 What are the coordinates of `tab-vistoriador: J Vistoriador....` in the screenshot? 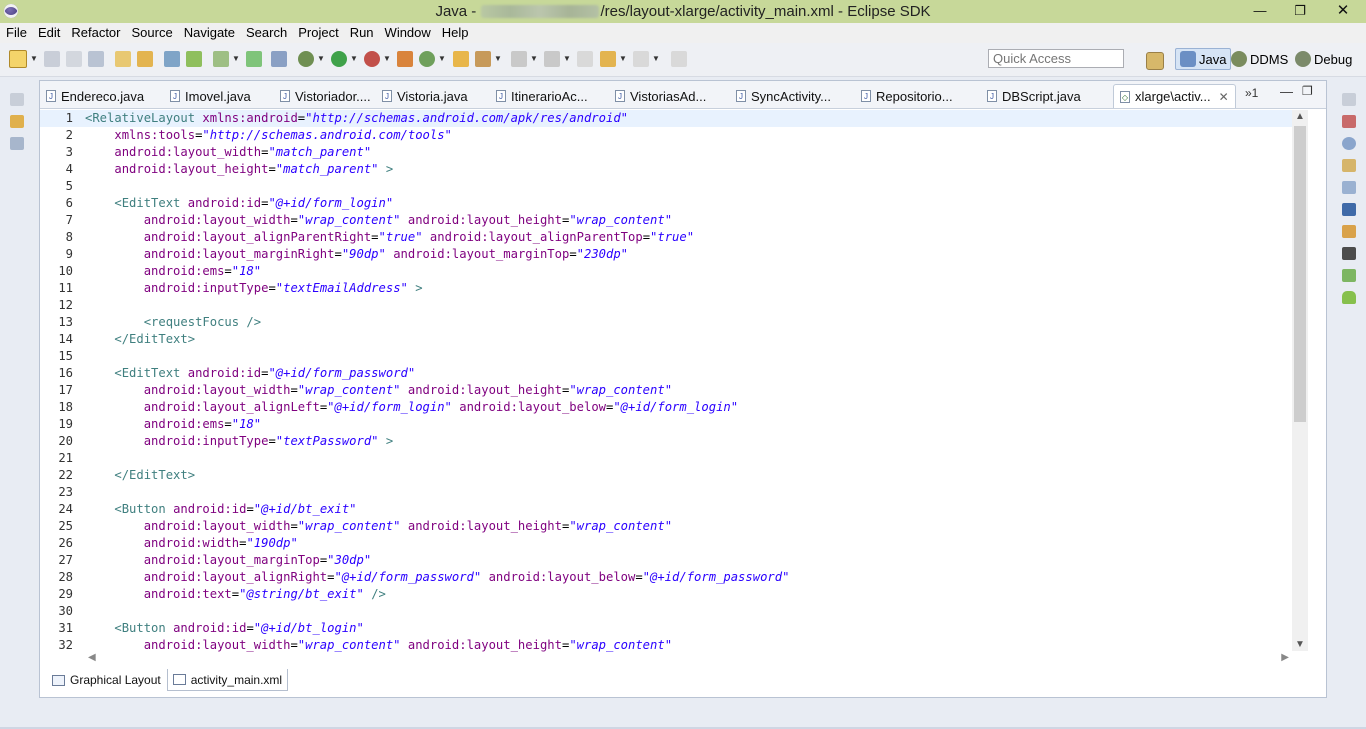 It's located at (325, 96).